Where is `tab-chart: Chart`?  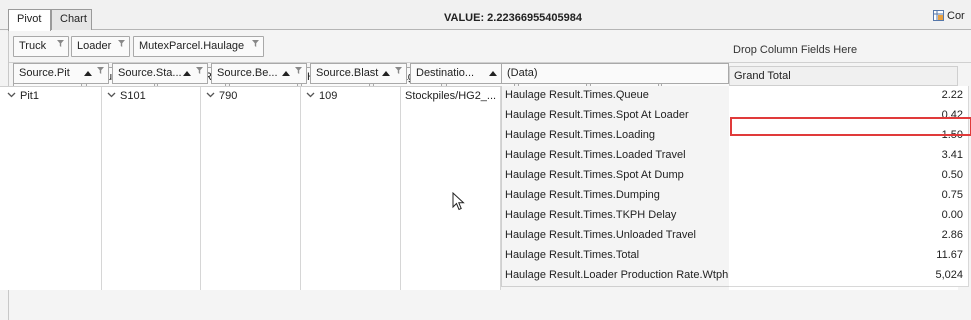
tab-chart: Chart is located at coordinates (71, 19).